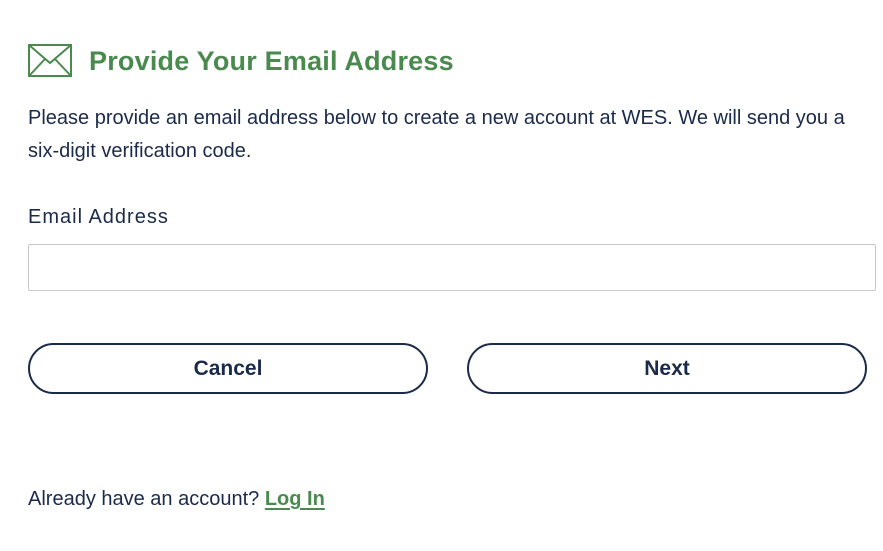  Describe the element at coordinates (271, 60) in the screenshot. I see `page-title: Provide Your Email Address` at that location.